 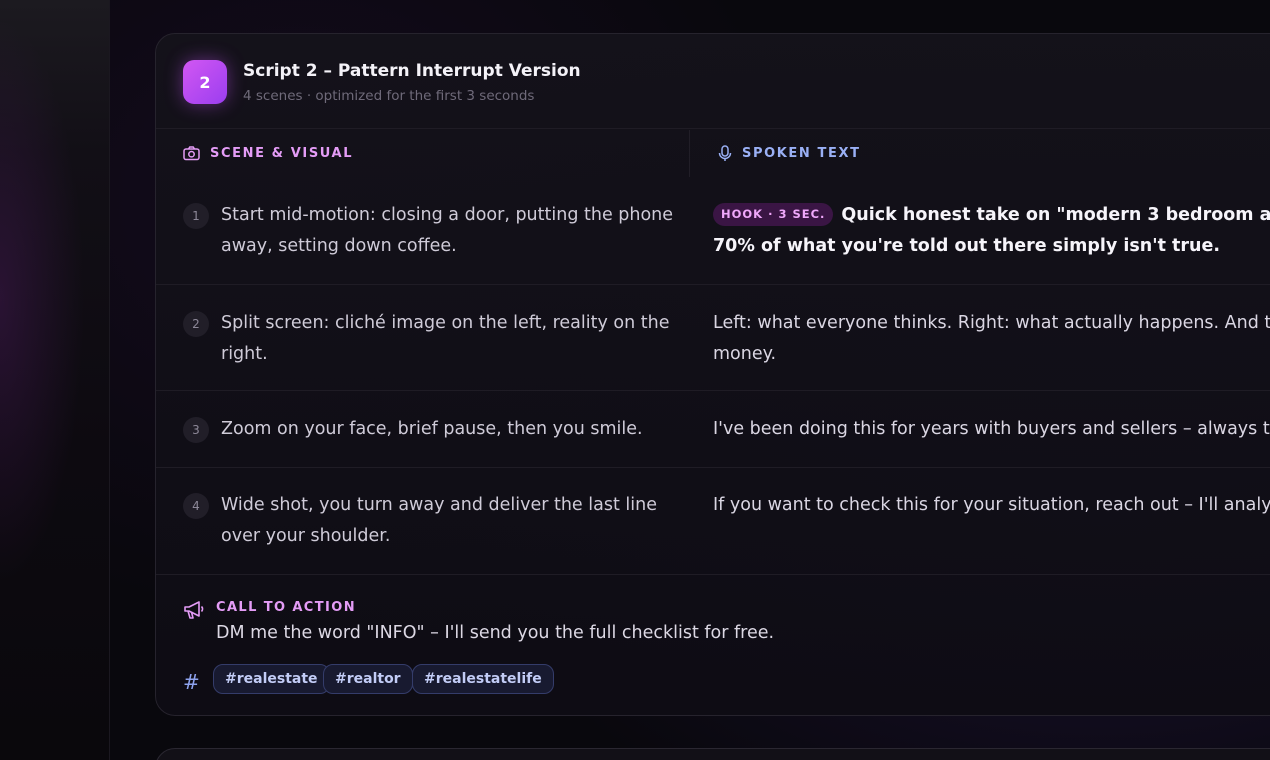 I want to click on sidebar-rail, so click(x=55, y=380).